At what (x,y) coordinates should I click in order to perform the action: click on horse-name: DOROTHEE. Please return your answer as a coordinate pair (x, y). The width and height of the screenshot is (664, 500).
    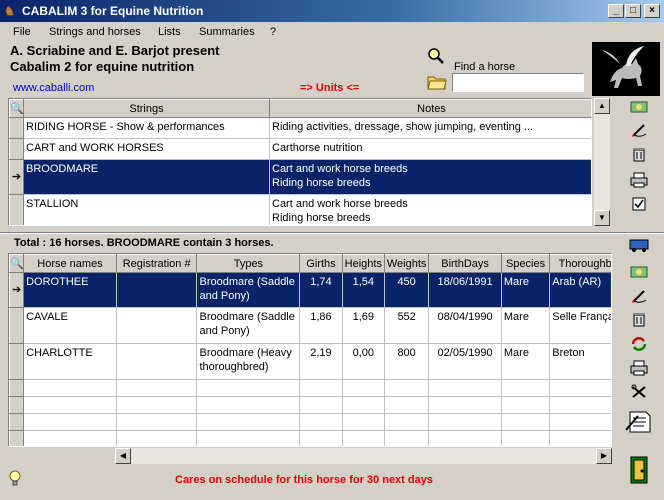
    Looking at the image, I should click on (70, 290).